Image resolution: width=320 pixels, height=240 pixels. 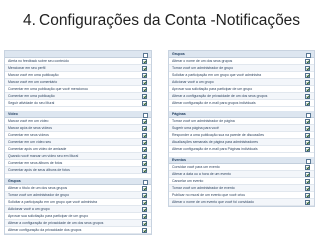 I want to click on notification-row: Marcar você em uma publicação, so click(x=78, y=75).